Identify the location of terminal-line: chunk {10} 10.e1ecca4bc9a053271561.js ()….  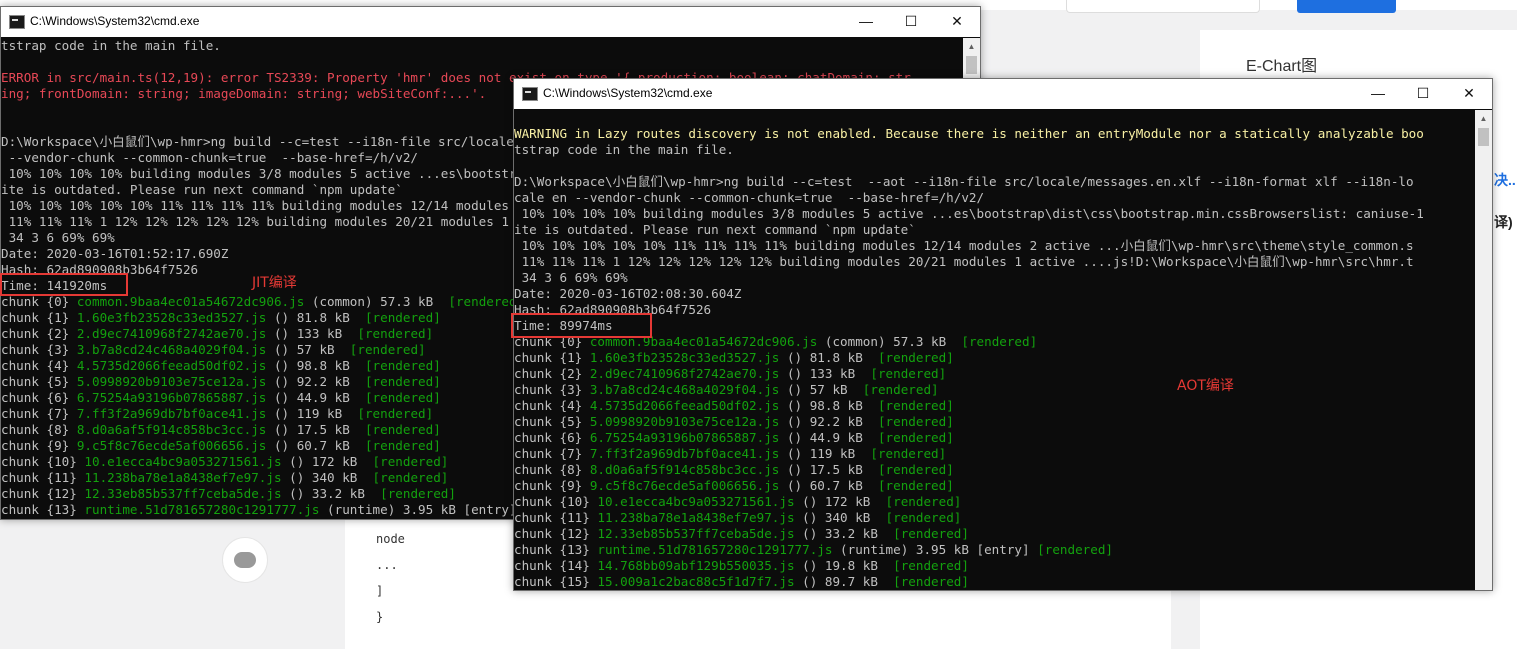
(738, 501).